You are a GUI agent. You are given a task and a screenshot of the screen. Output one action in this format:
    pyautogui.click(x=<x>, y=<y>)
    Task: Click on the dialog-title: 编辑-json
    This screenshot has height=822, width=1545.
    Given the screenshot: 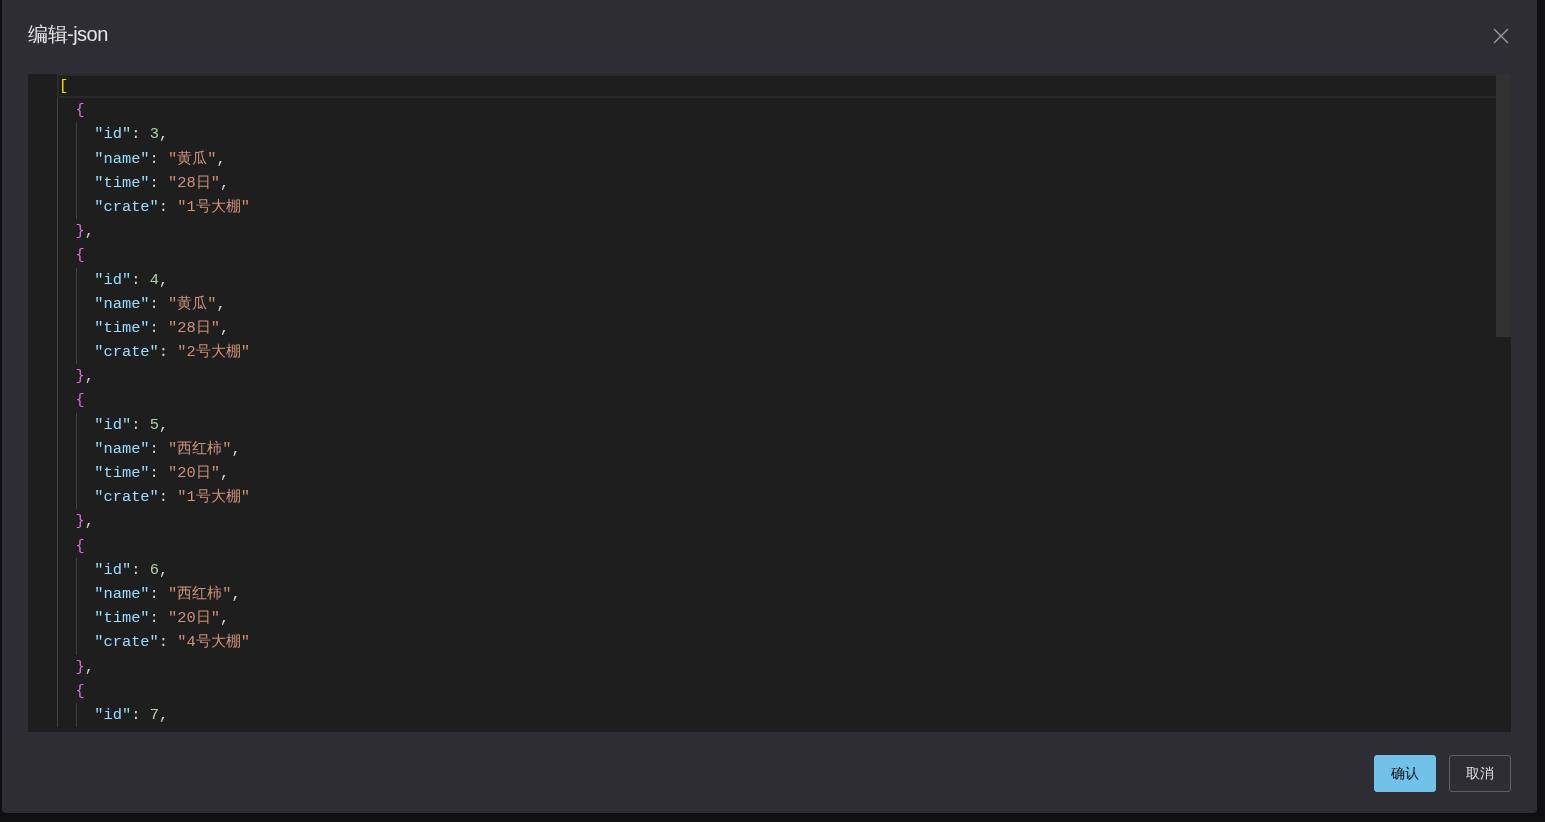 What is the action you would take?
    pyautogui.click(x=68, y=34)
    